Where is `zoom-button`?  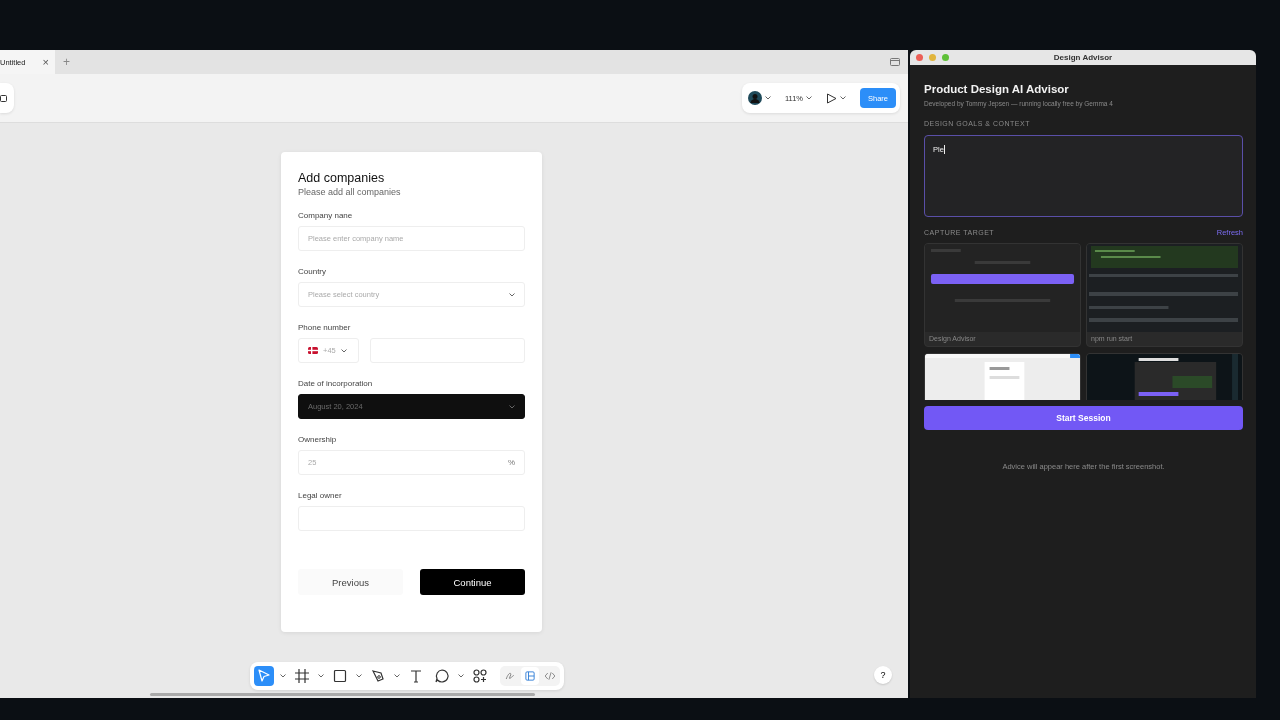
zoom-button is located at coordinates (945, 57).